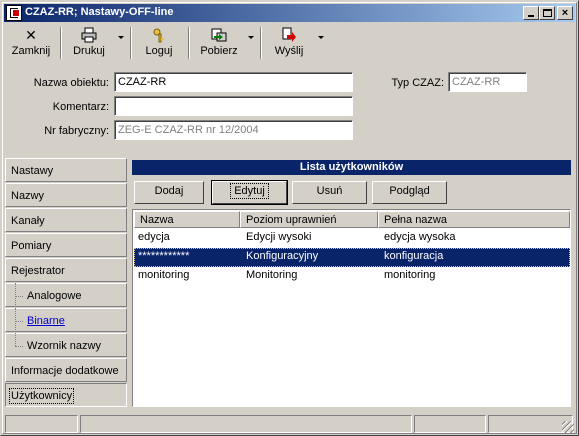 Image resolution: width=579 pixels, height=436 pixels. I want to click on minimize-icon, so click(531, 16).